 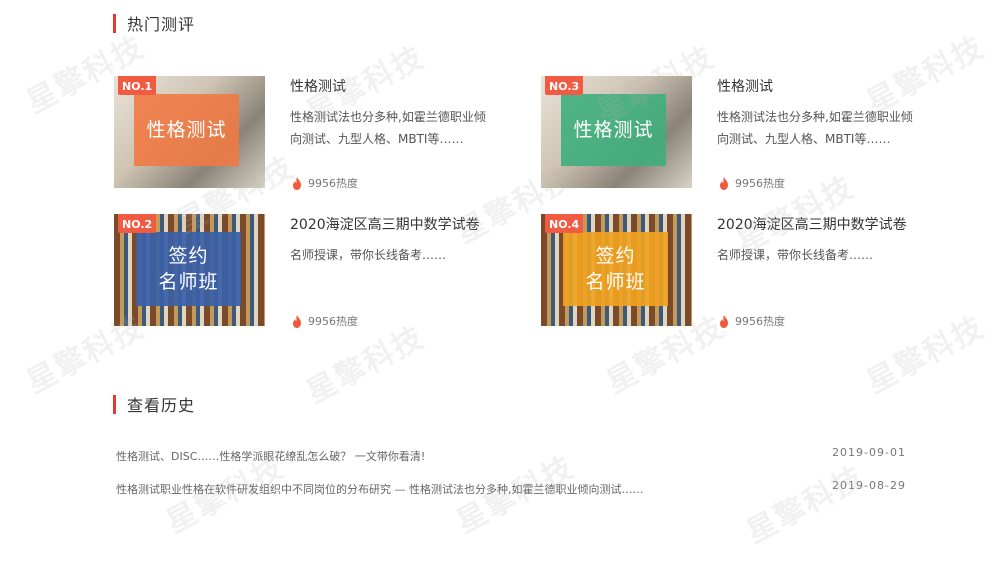 What do you see at coordinates (161, 405) in the screenshot?
I see `section-title: 查看历史` at bounding box center [161, 405].